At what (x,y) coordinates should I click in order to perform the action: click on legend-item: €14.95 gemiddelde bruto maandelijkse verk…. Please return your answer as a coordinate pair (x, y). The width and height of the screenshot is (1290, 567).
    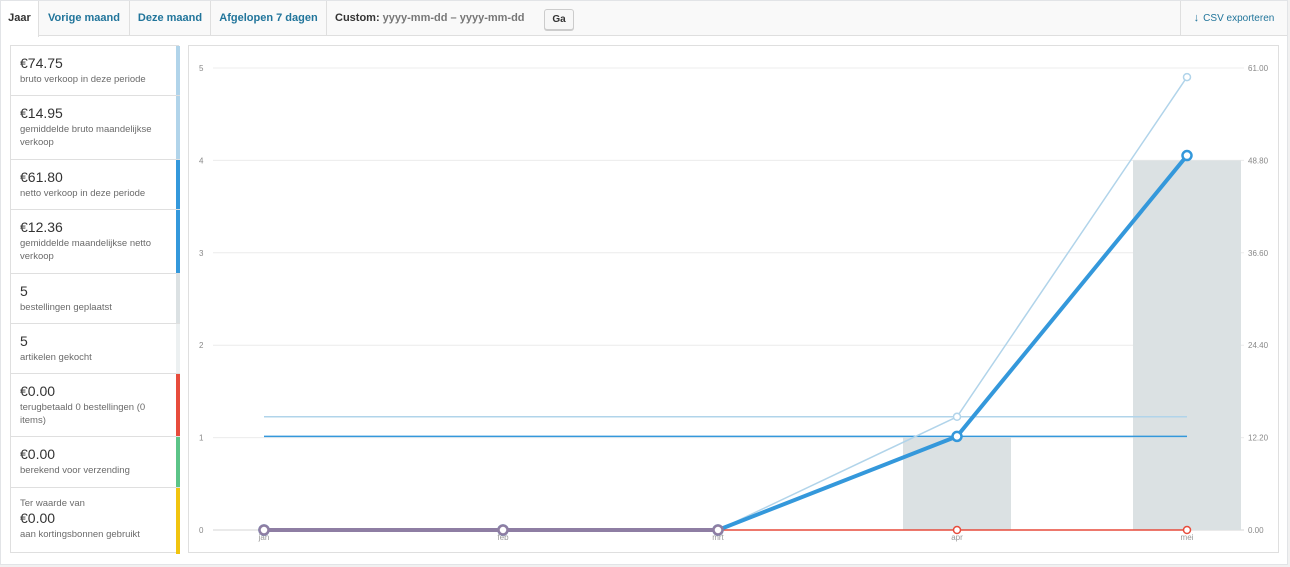
    Looking at the image, I should click on (95, 128).